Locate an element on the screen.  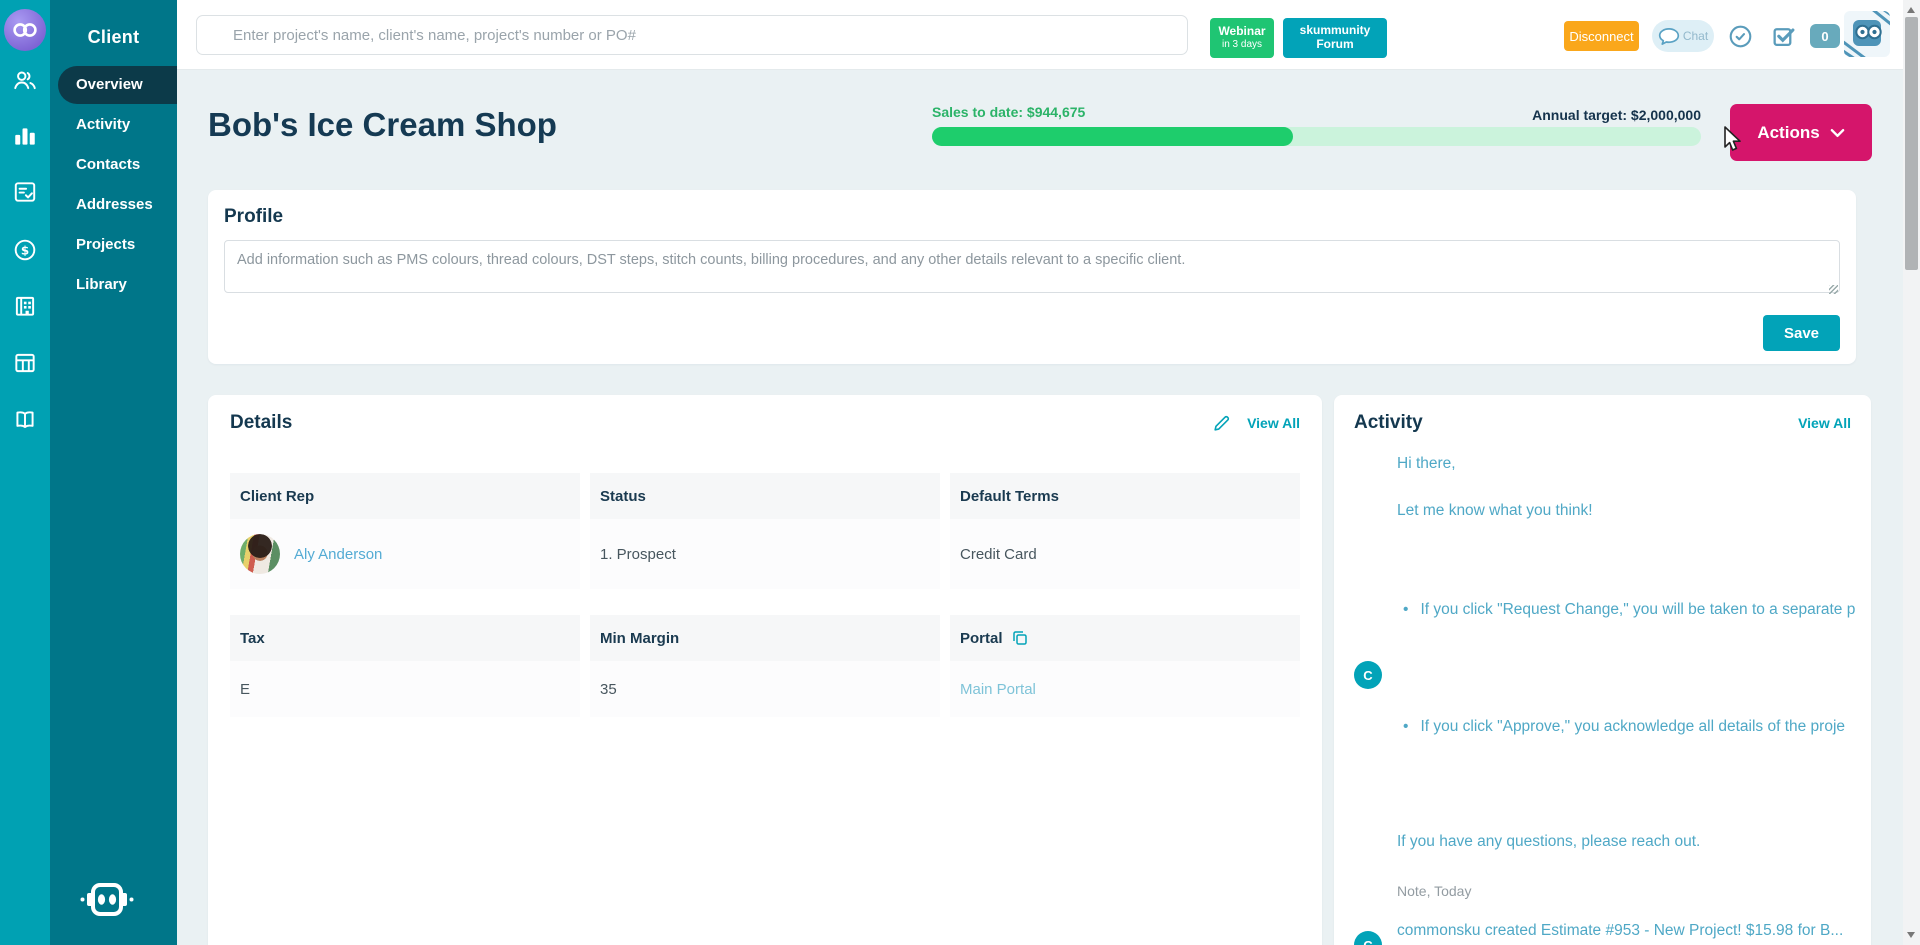
user-avatar is located at coordinates (1867, 34).